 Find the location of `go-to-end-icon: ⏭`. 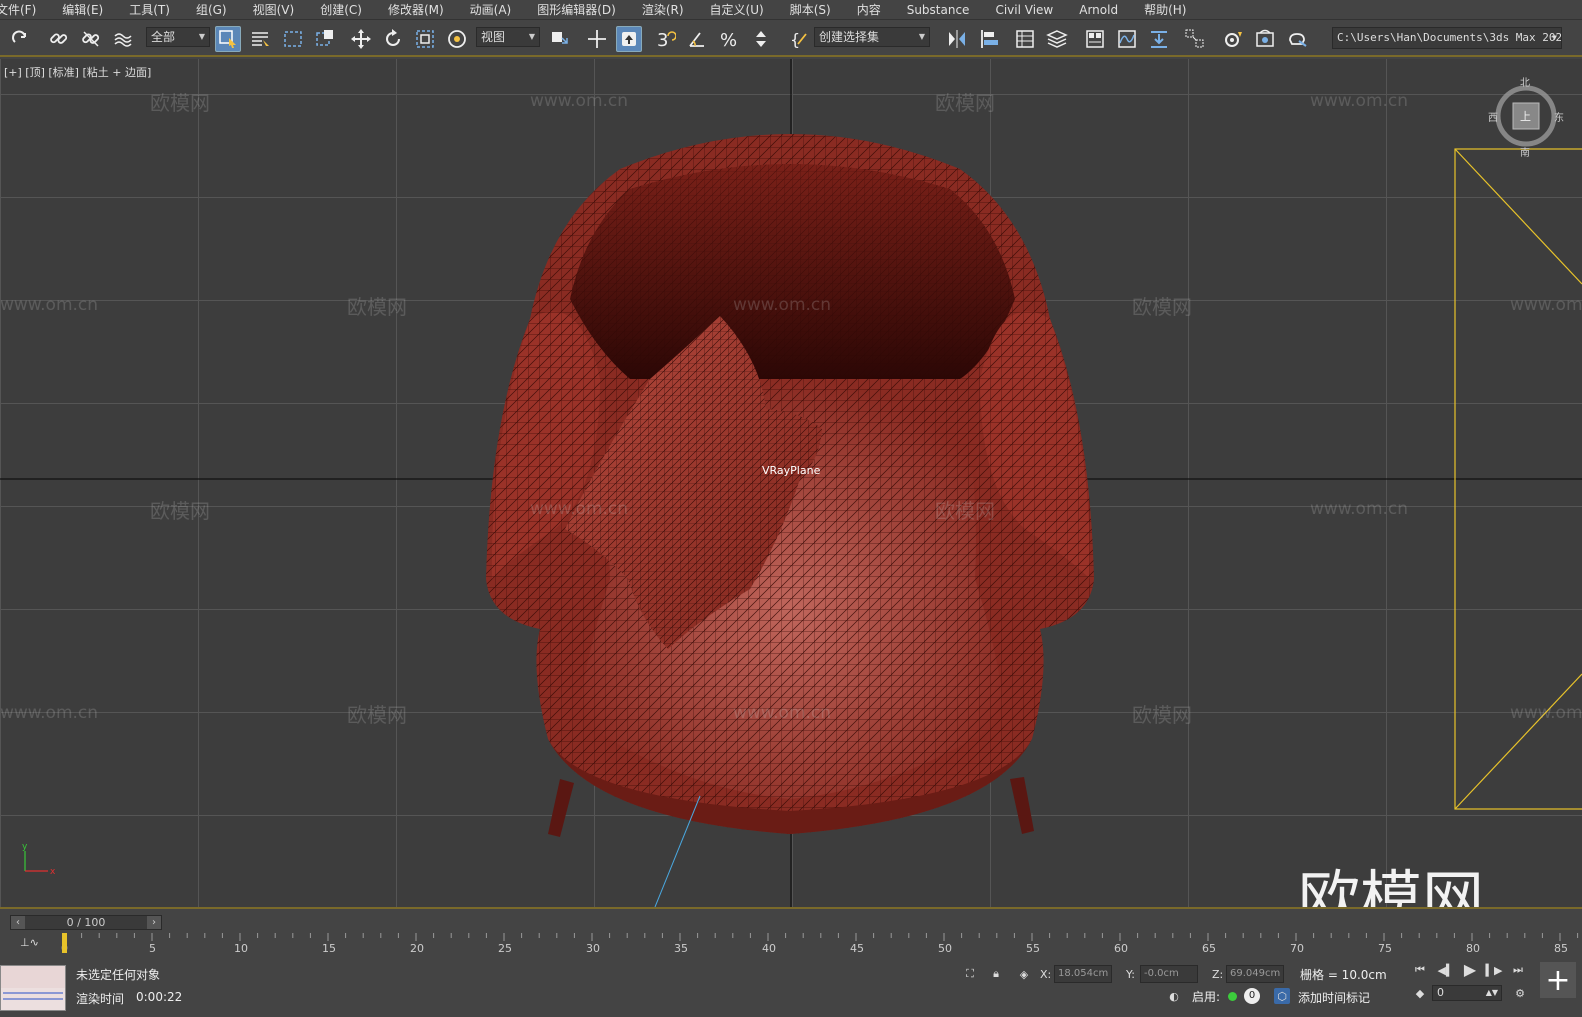

go-to-end-icon: ⏭ is located at coordinates (1518, 970).